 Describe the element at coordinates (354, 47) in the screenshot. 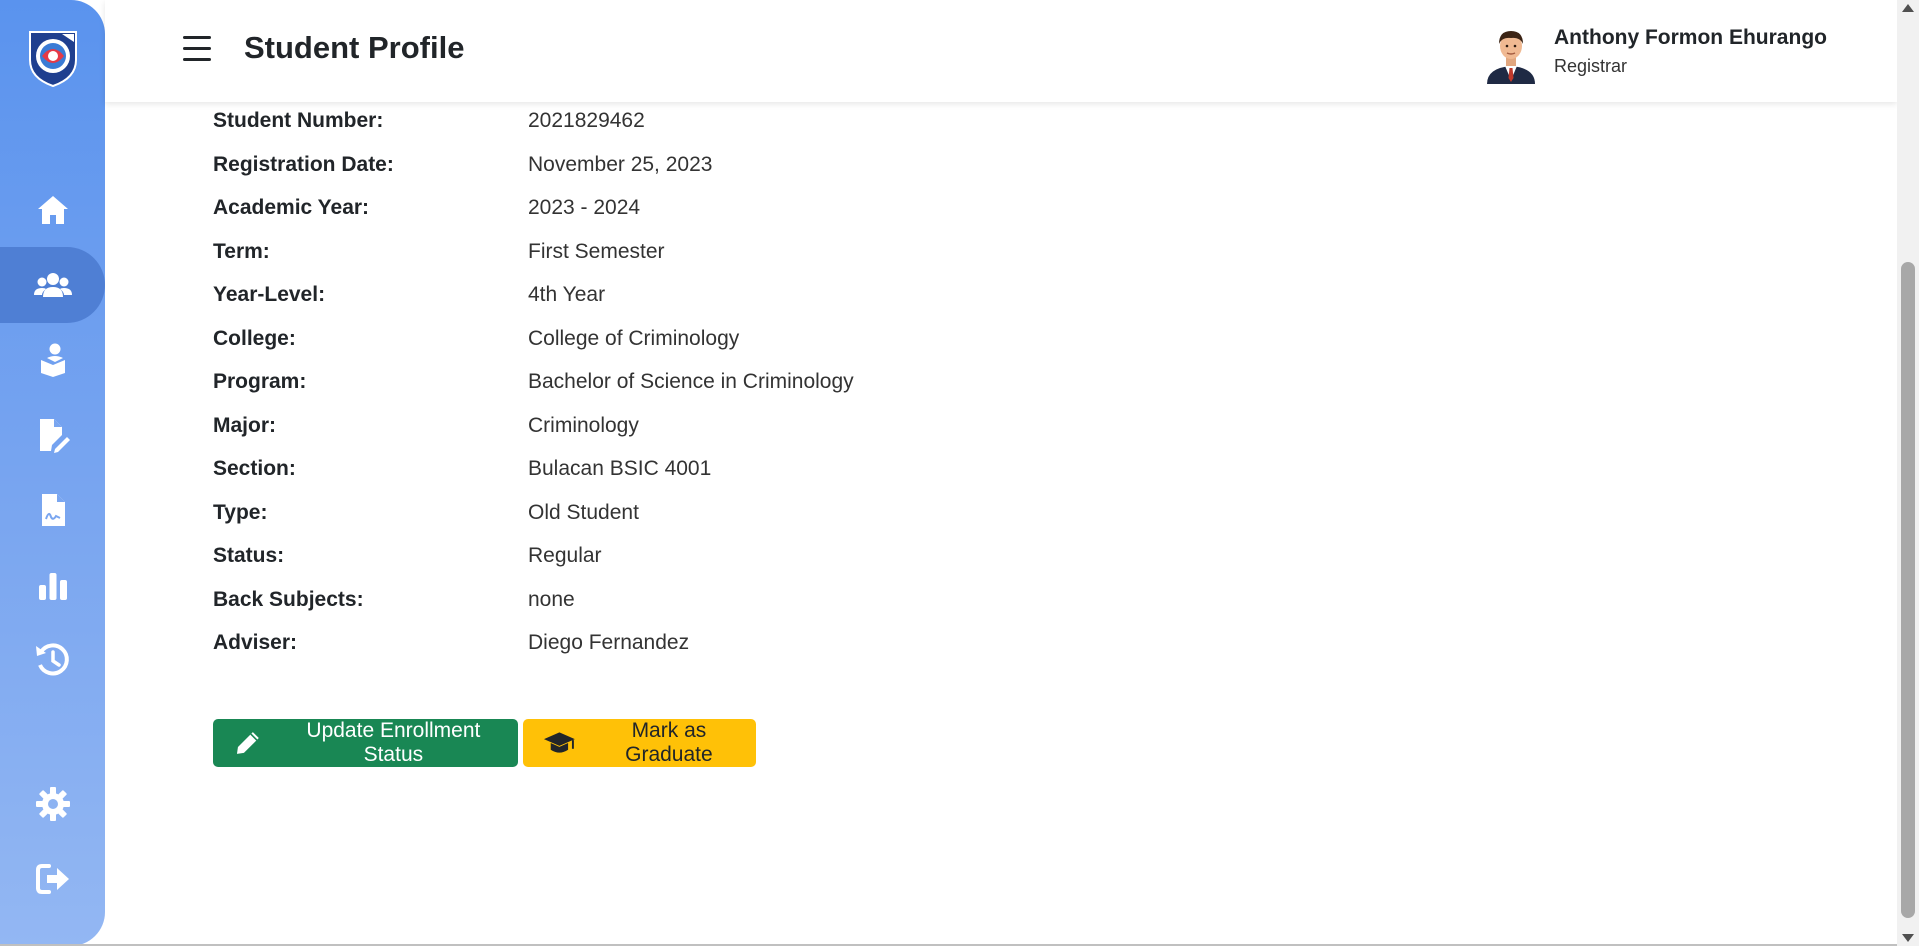

I see `page-title: Student Profile` at that location.